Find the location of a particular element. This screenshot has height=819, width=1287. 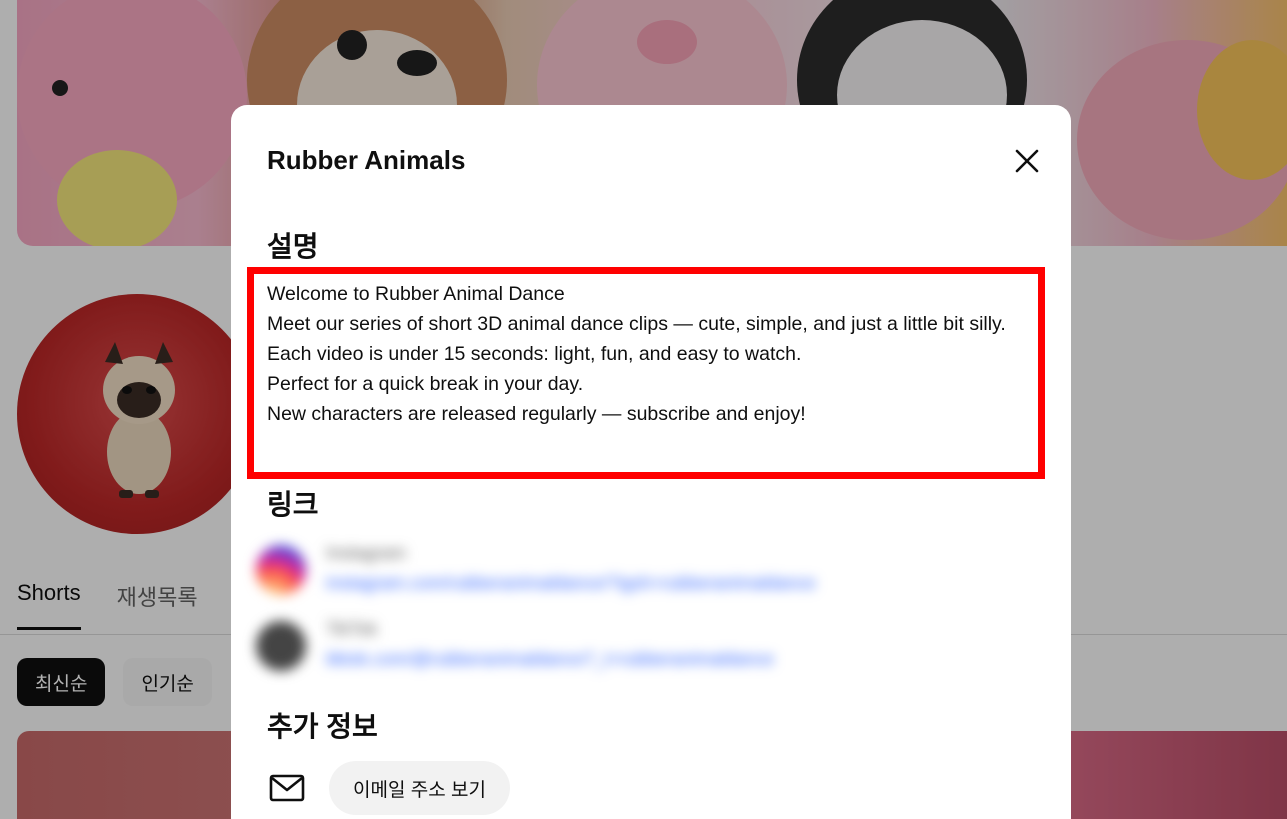

description-heading: 설명 is located at coordinates (293, 246).